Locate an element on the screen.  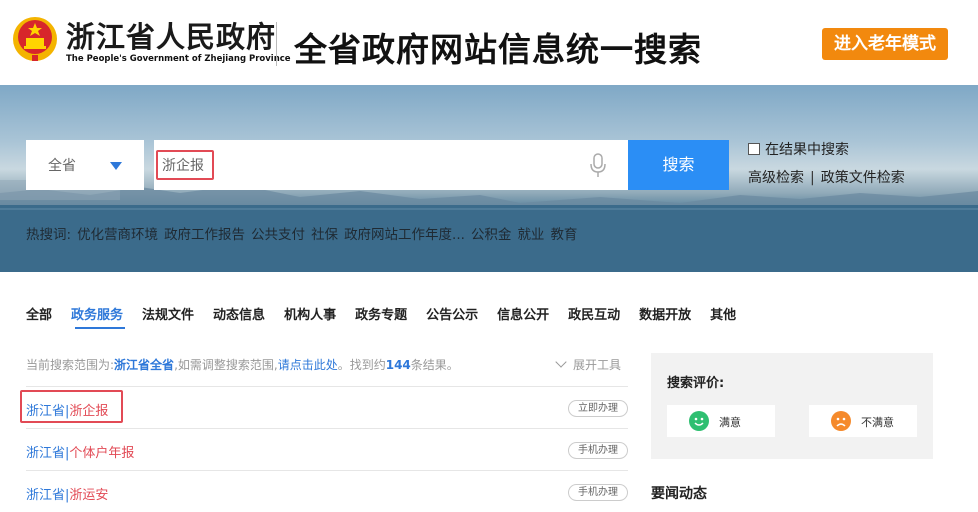
satisfied-button: 满意 is located at coordinates (721, 421).